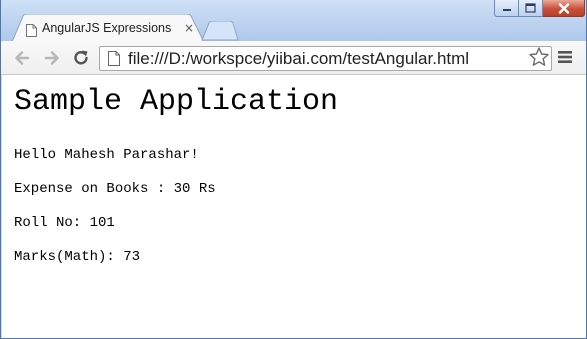 The height and width of the screenshot is (339, 587). What do you see at coordinates (565, 57) in the screenshot?
I see `menu-icon` at bounding box center [565, 57].